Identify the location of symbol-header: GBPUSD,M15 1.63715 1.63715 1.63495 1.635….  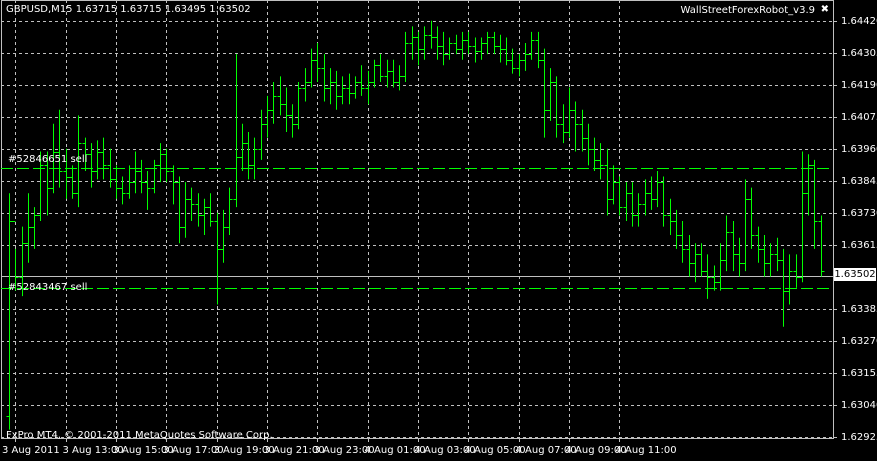
(128, 9).